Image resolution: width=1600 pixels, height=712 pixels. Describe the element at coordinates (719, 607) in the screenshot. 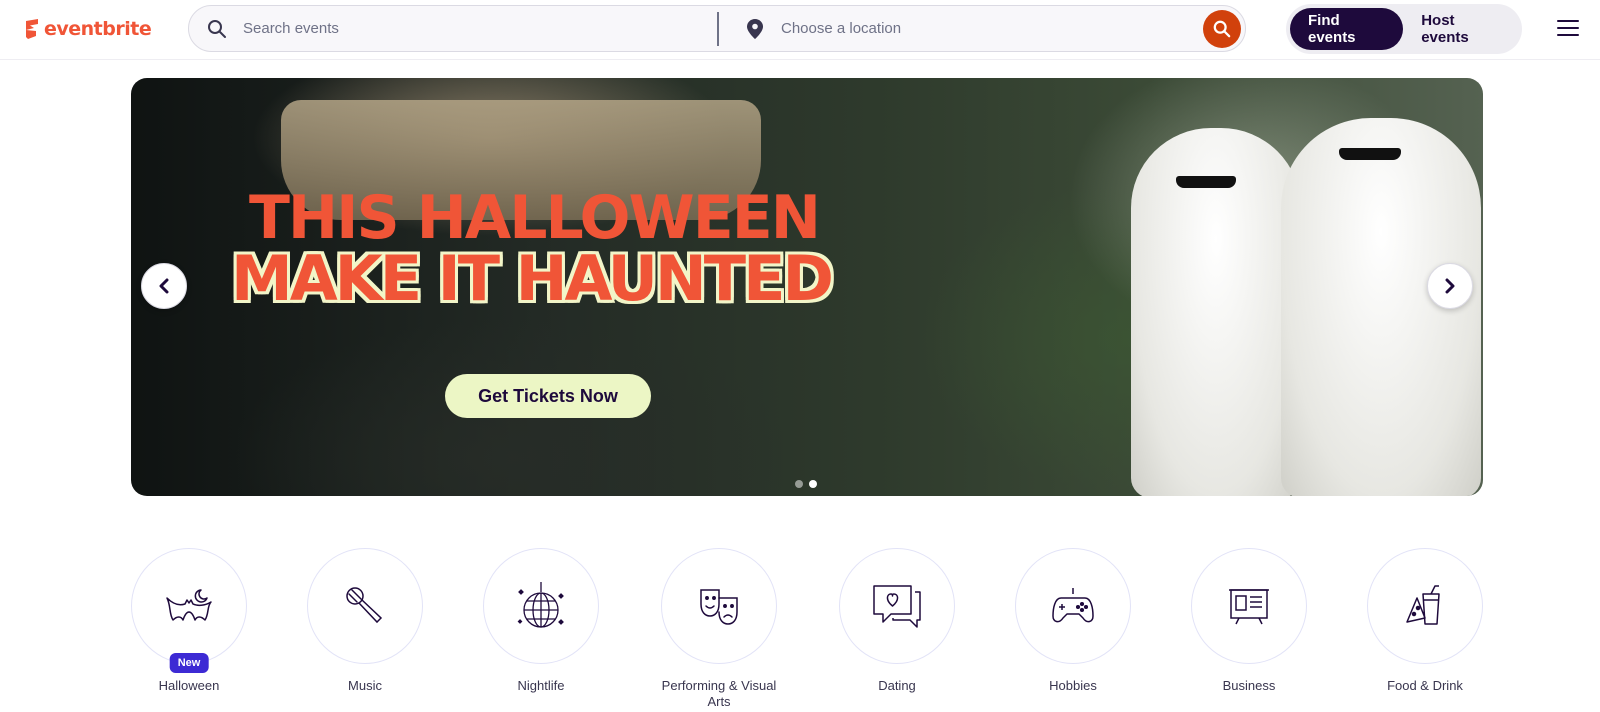

I see `theater-masks-icon` at that location.